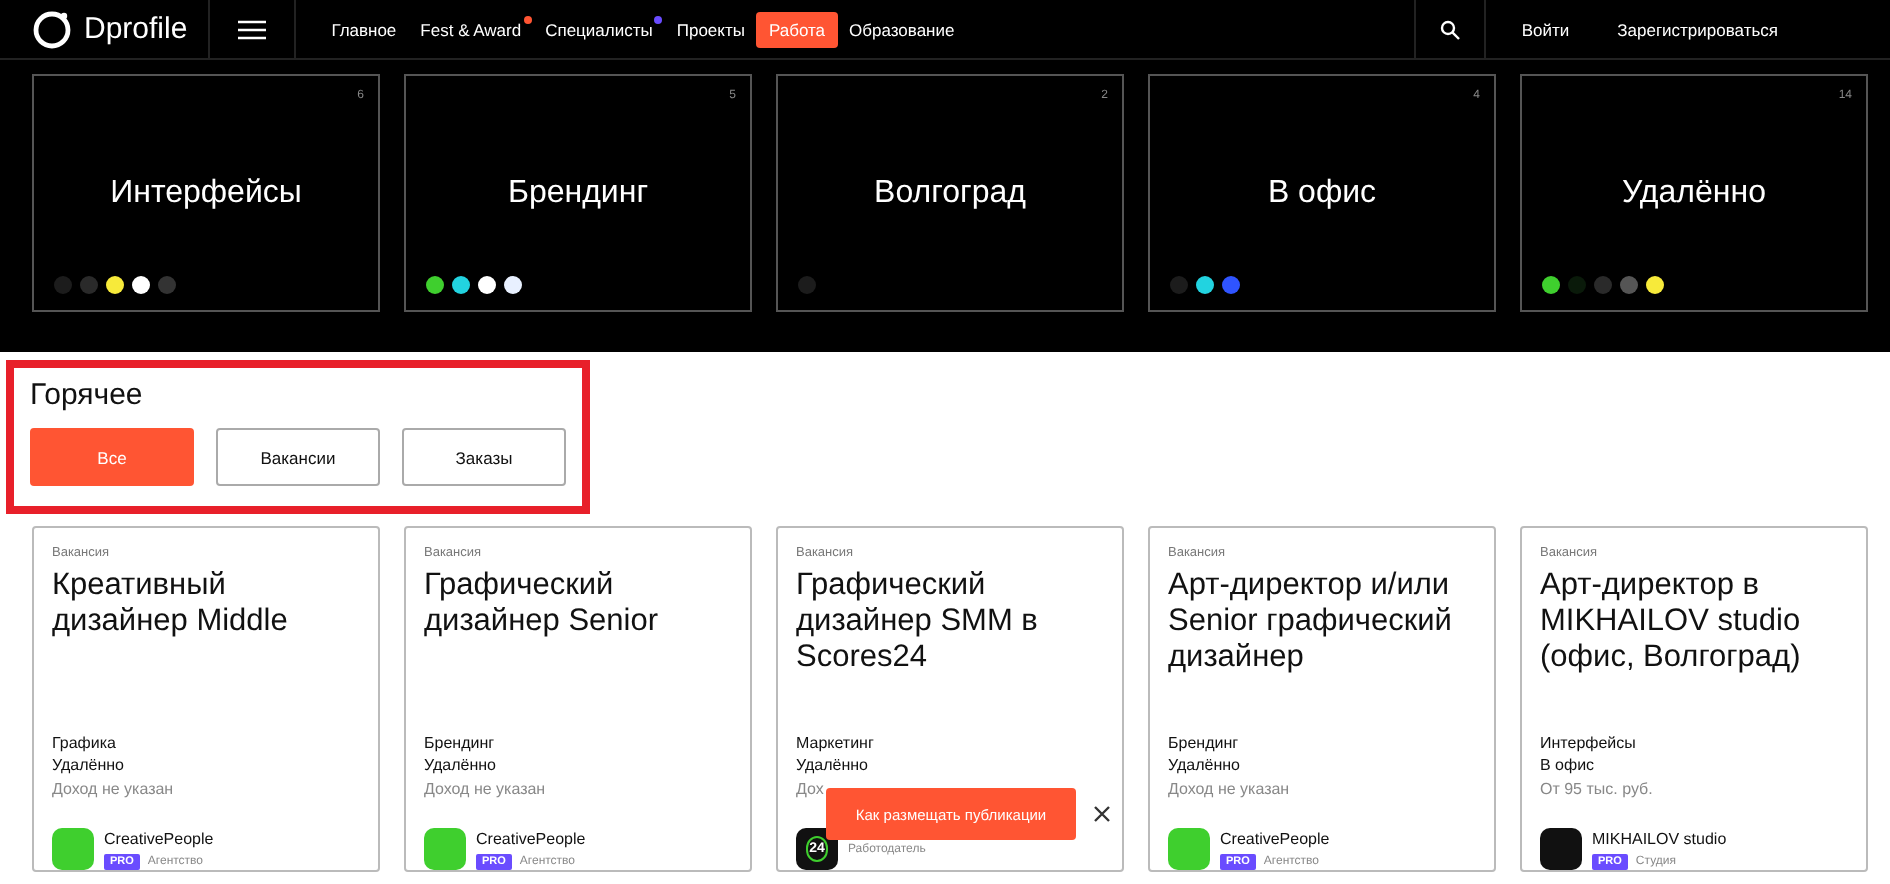  What do you see at coordinates (251, 29) in the screenshot?
I see `menu-icon` at bounding box center [251, 29].